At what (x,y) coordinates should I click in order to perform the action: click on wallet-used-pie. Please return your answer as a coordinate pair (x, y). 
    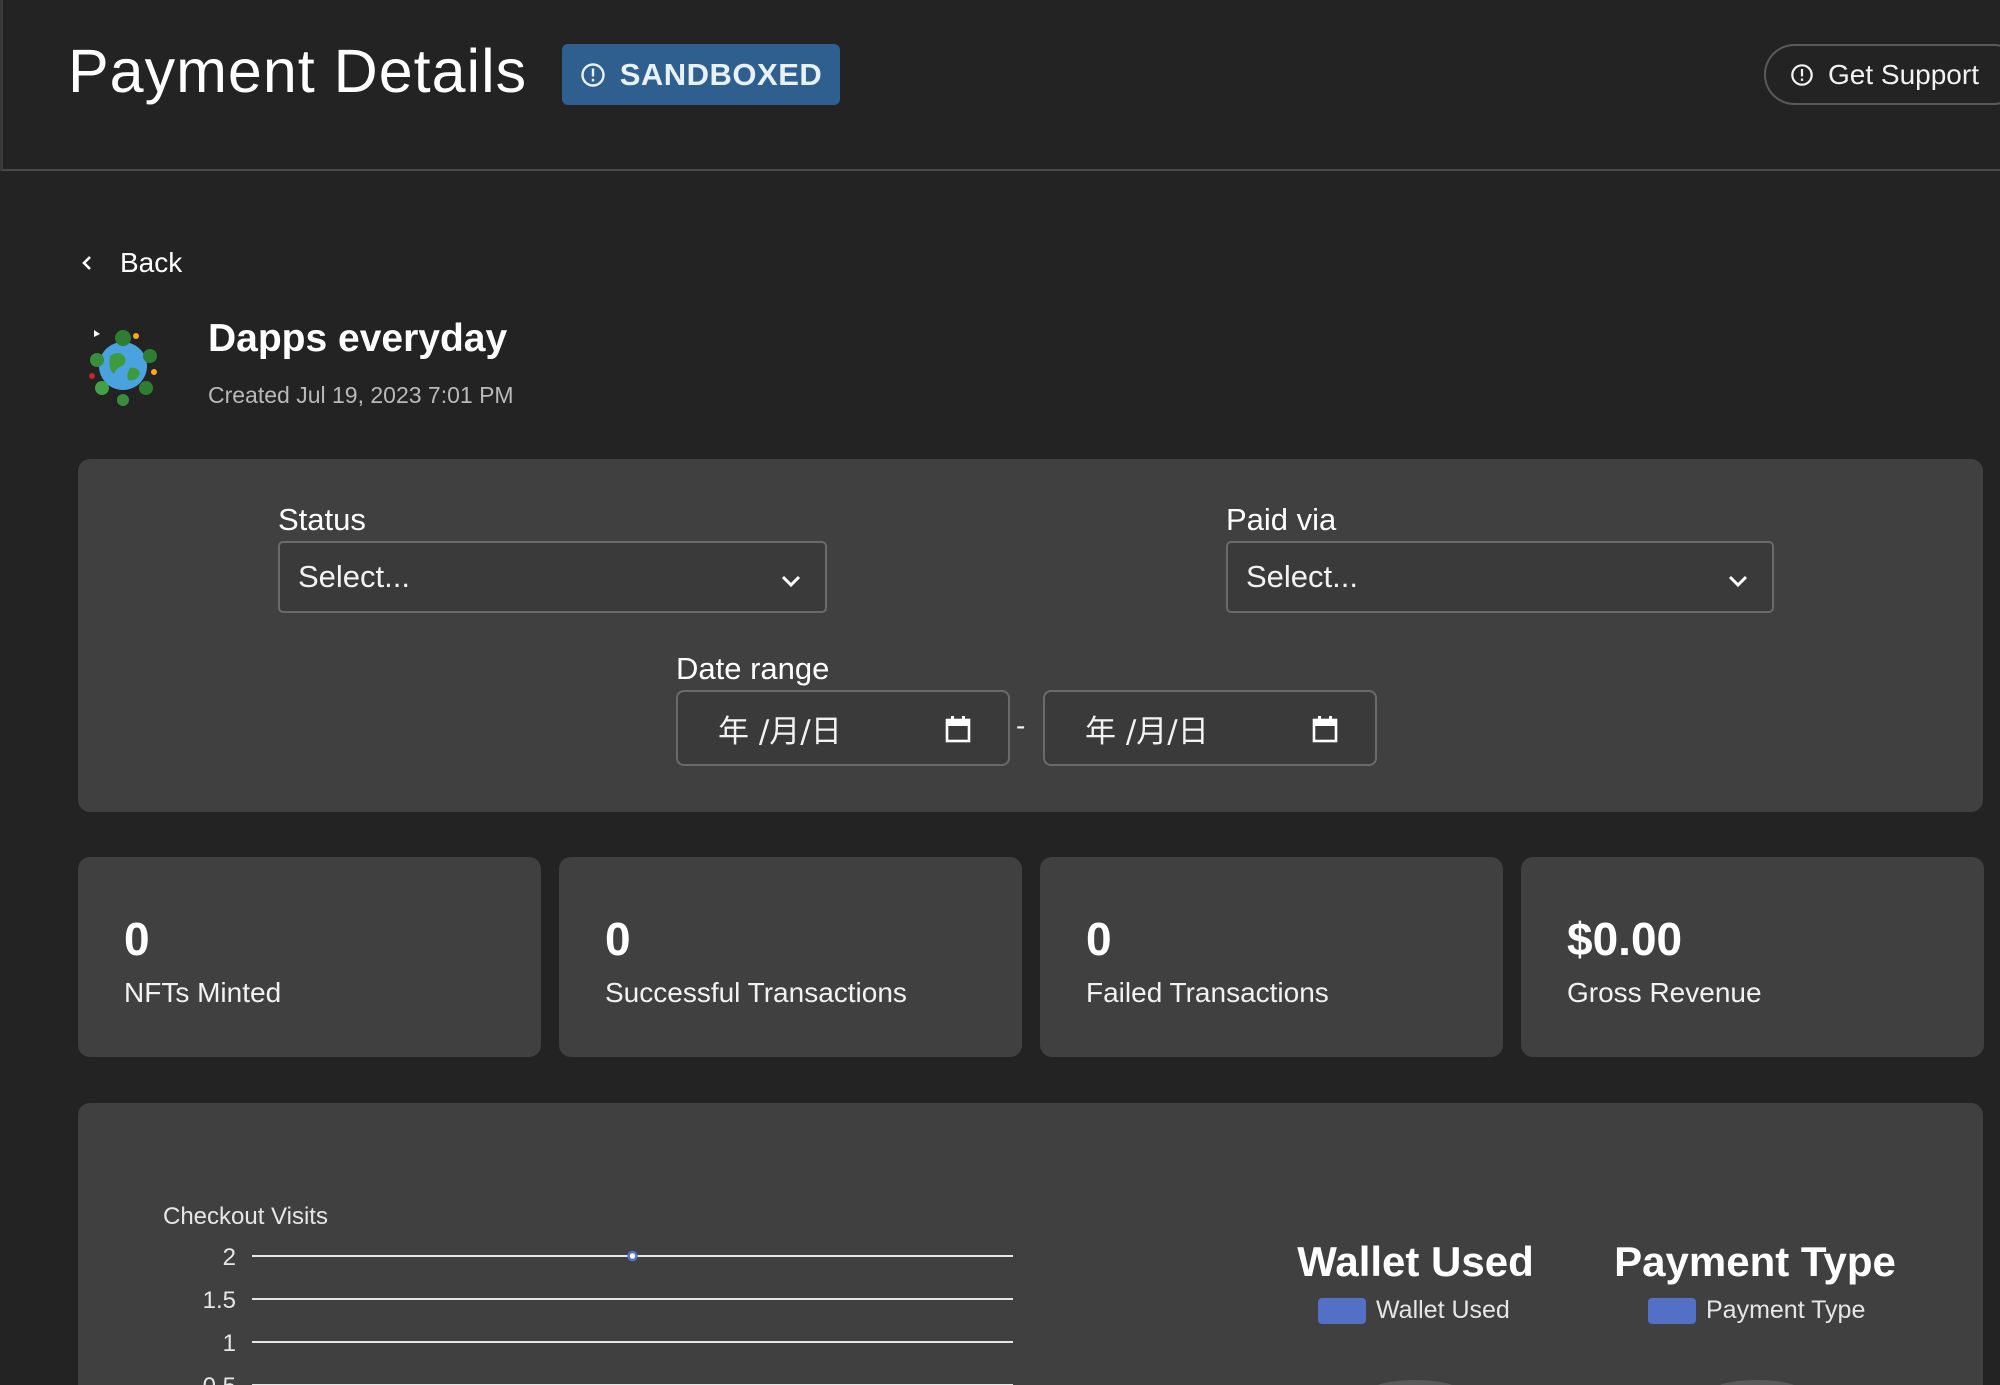
    Looking at the image, I should click on (1415, 1382).